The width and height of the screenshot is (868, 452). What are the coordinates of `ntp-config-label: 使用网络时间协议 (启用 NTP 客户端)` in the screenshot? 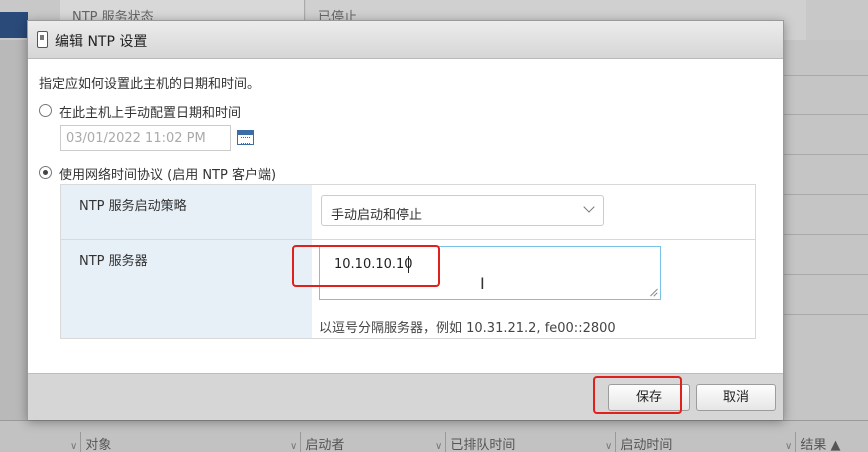 It's located at (167, 173).